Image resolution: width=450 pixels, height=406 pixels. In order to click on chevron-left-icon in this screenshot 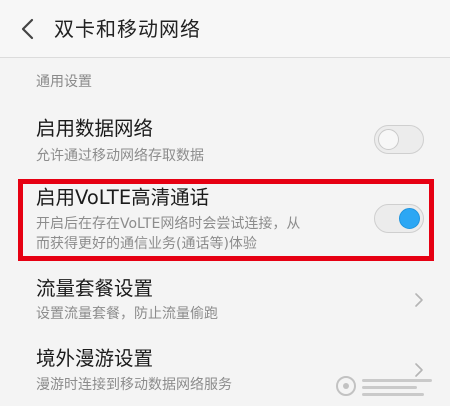, I will do `click(28, 29)`.